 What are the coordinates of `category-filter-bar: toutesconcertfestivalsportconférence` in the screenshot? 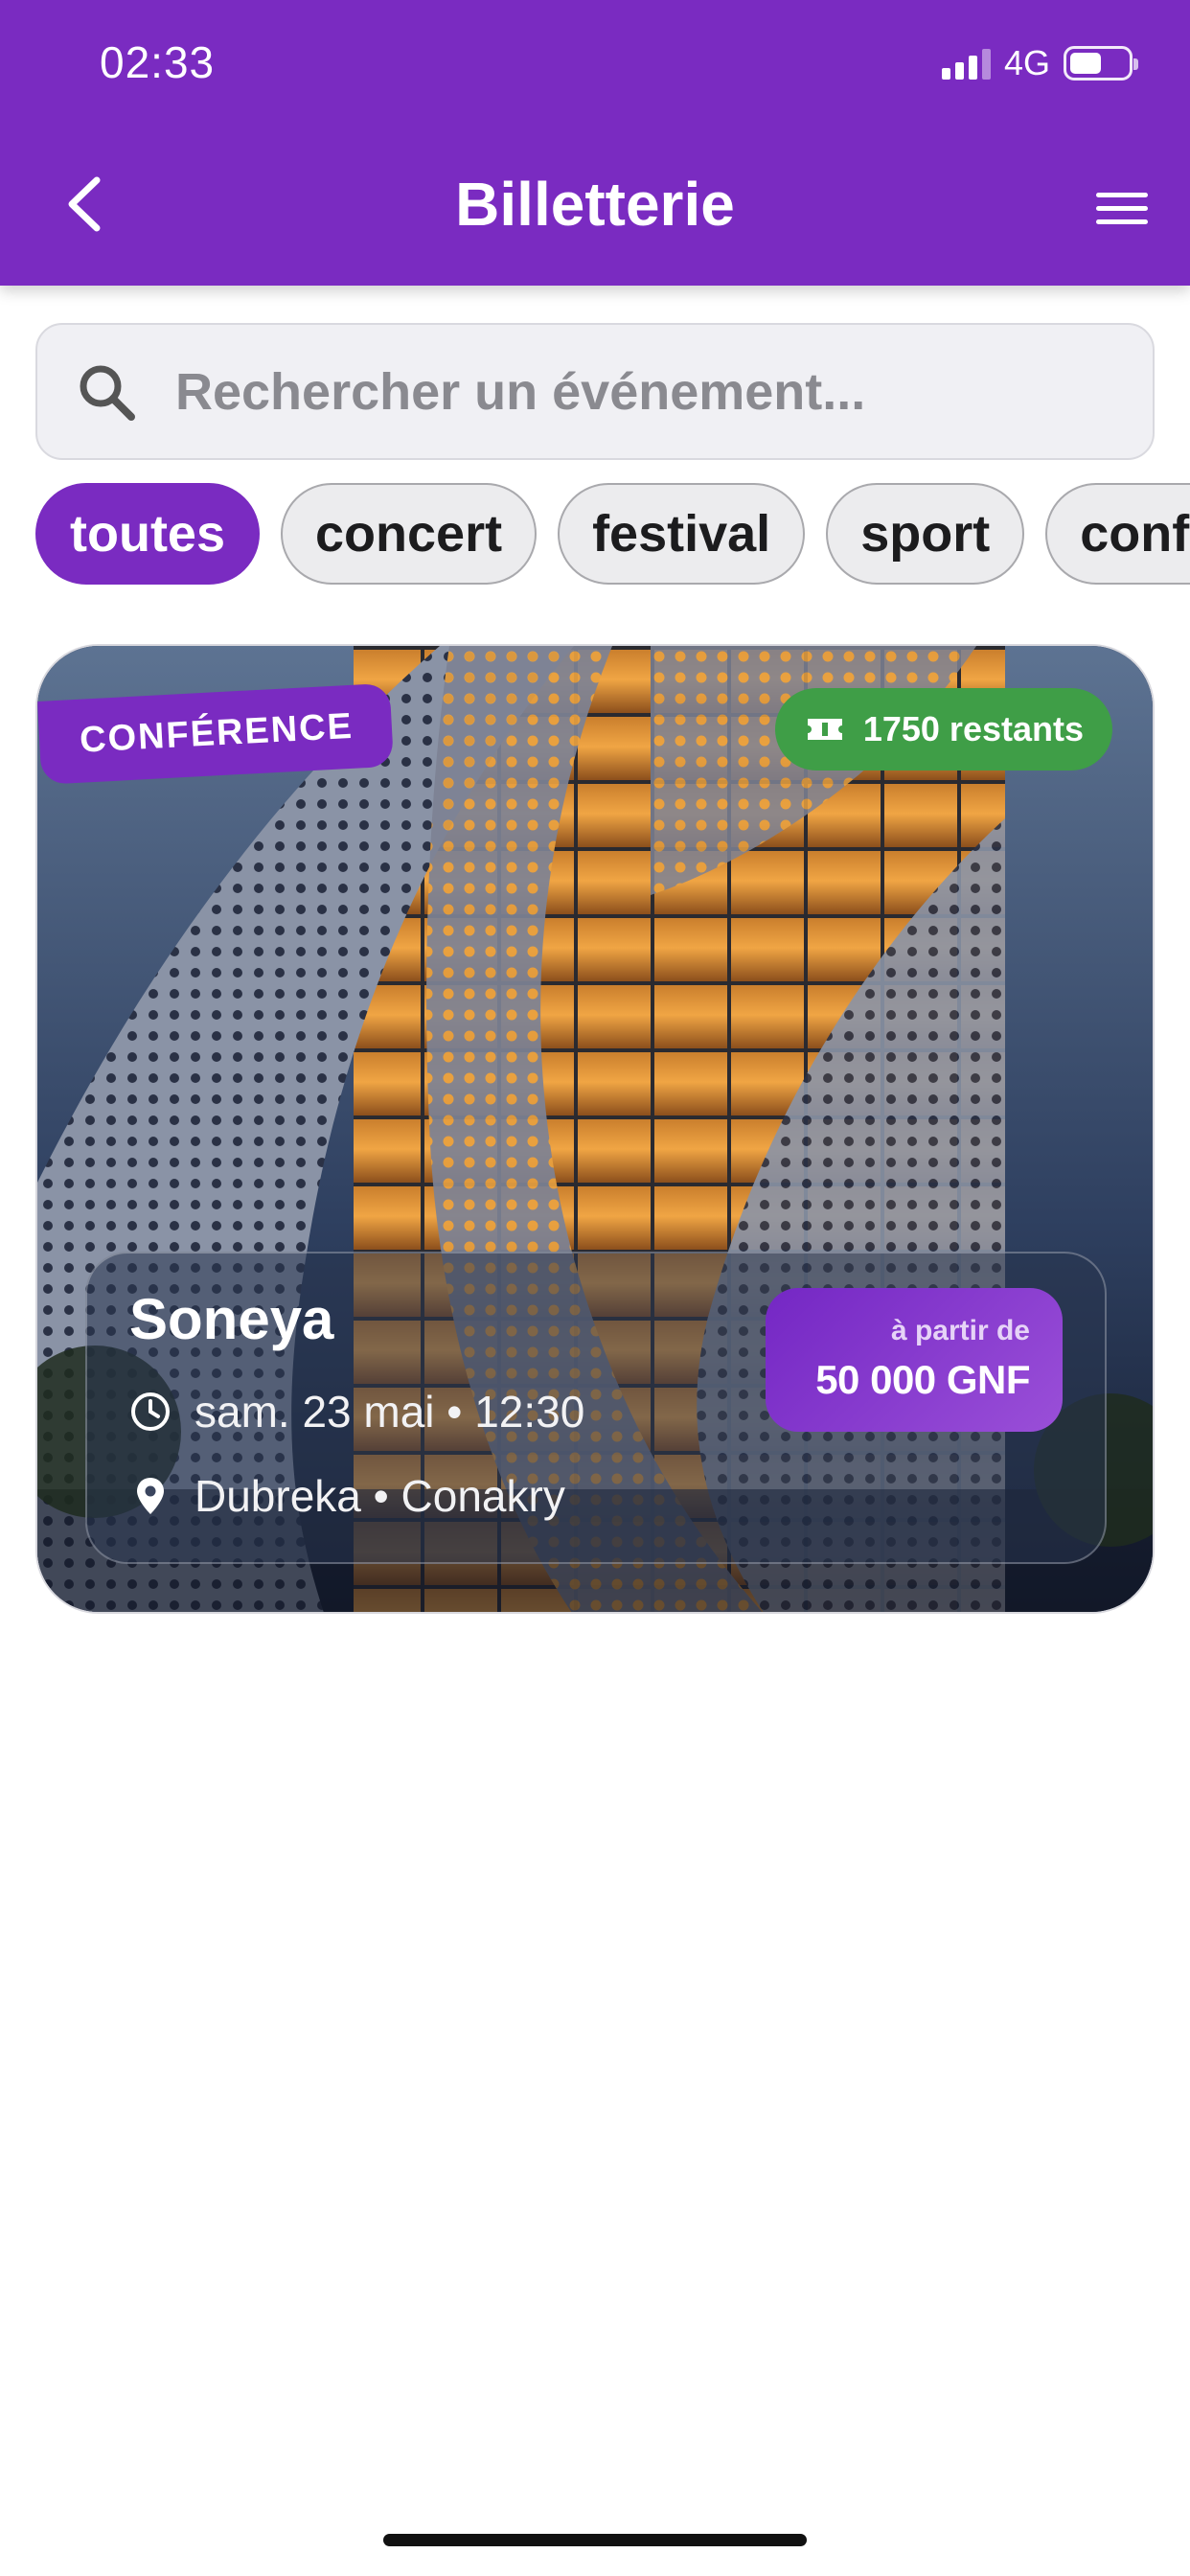 It's located at (612, 534).